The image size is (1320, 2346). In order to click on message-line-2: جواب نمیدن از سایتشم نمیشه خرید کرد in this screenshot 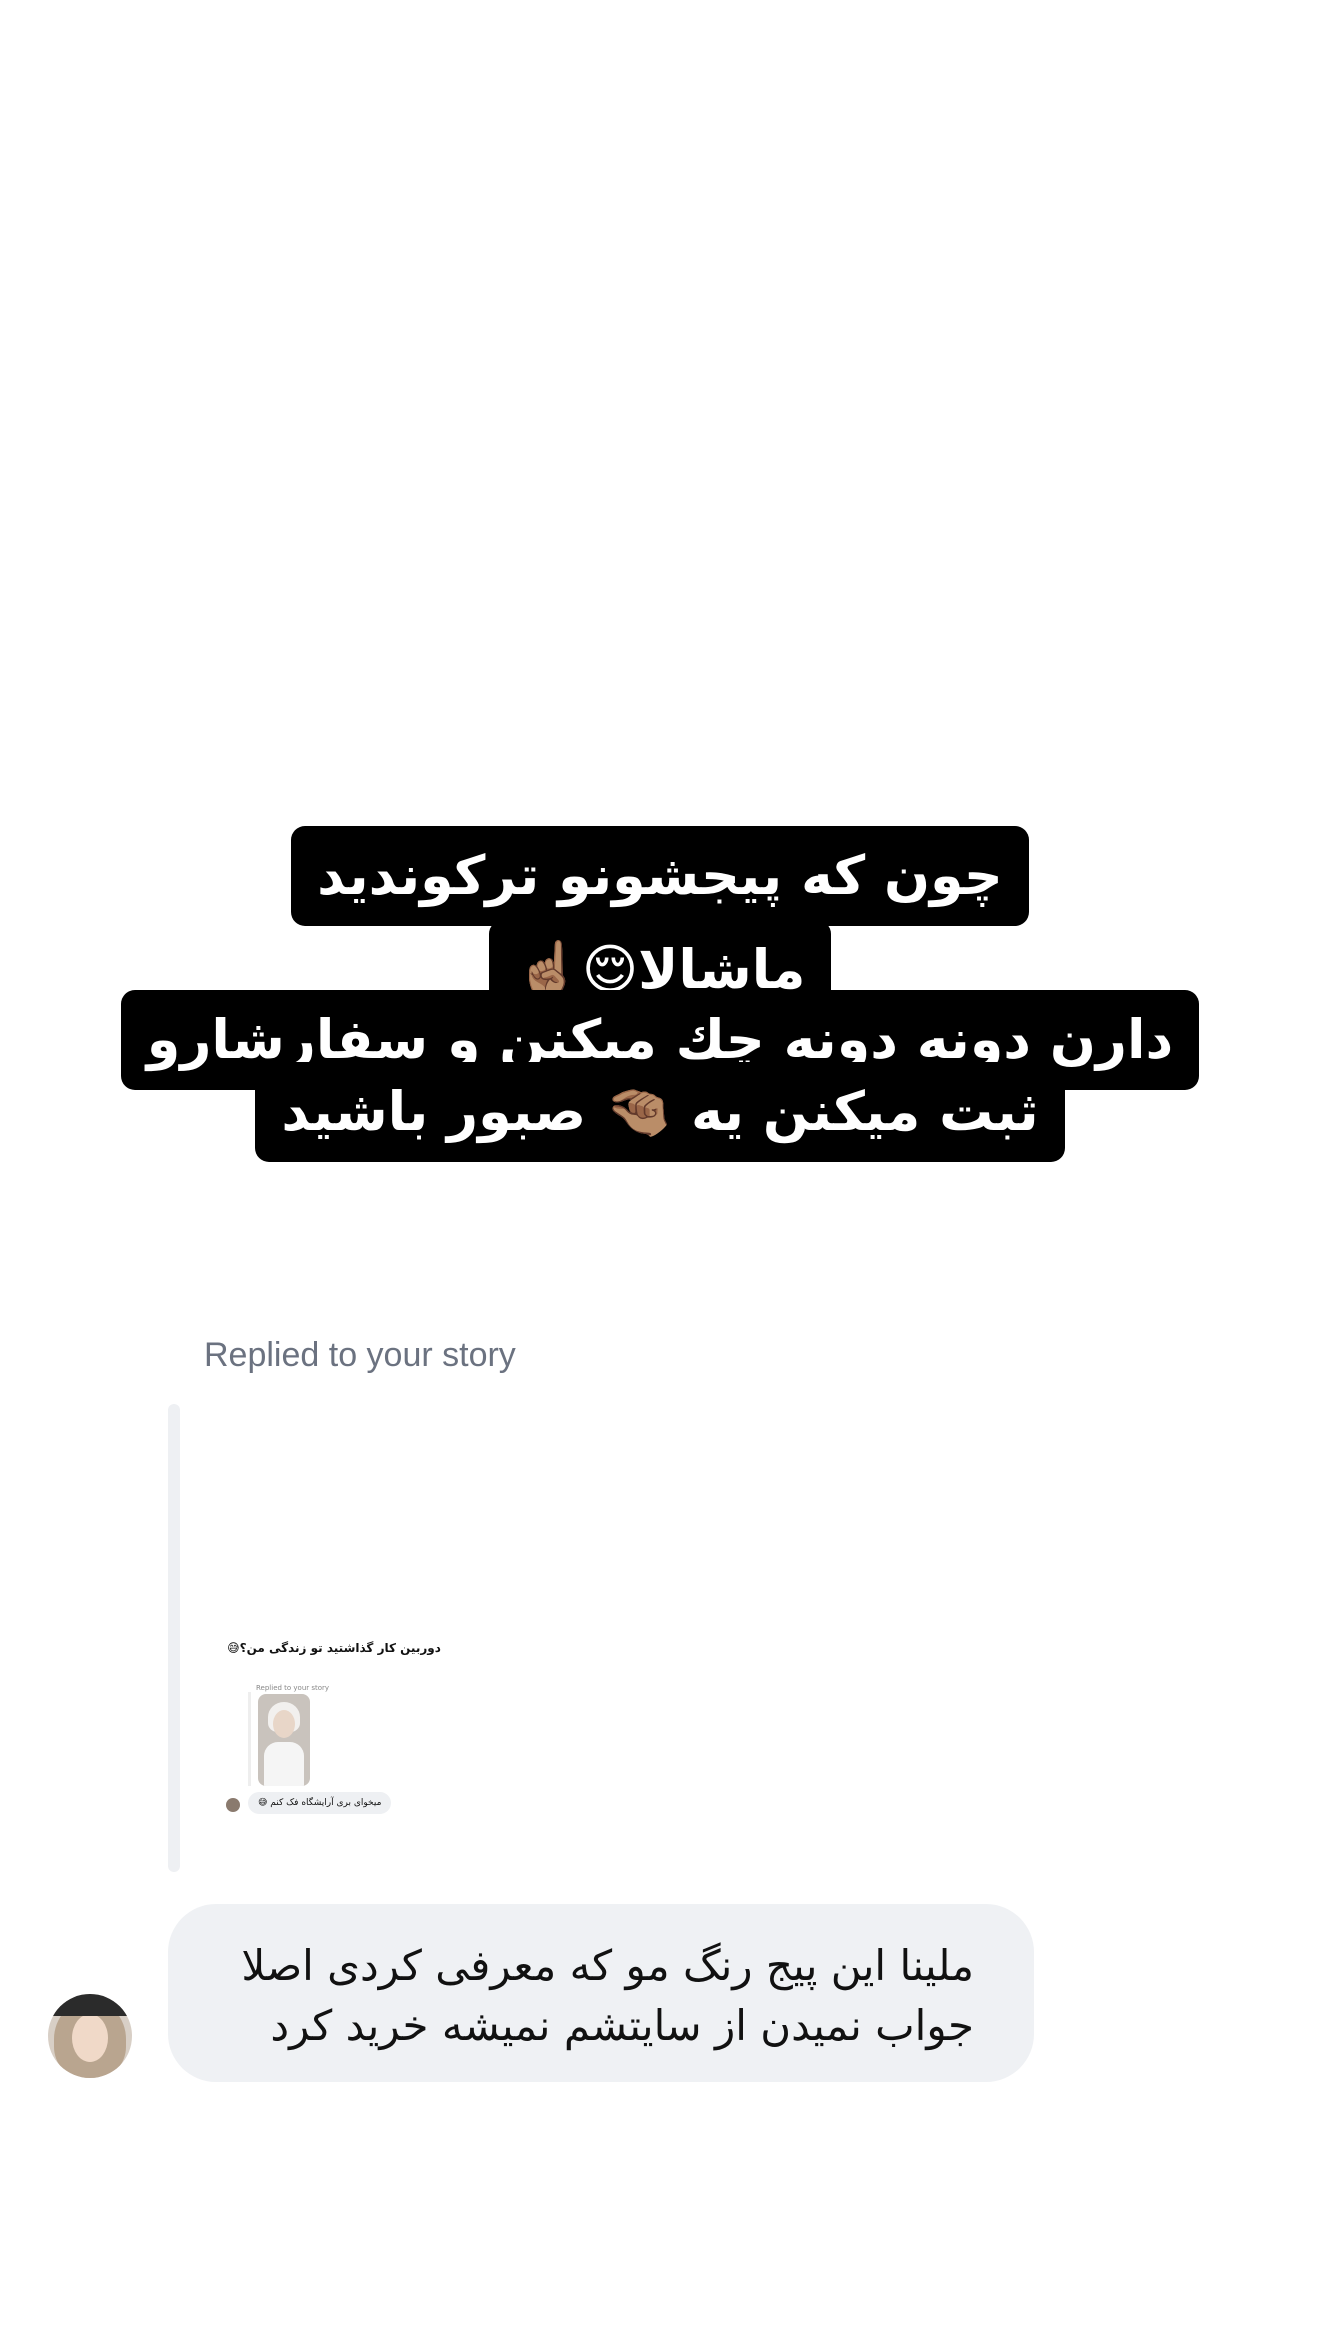, I will do `click(622, 2025)`.